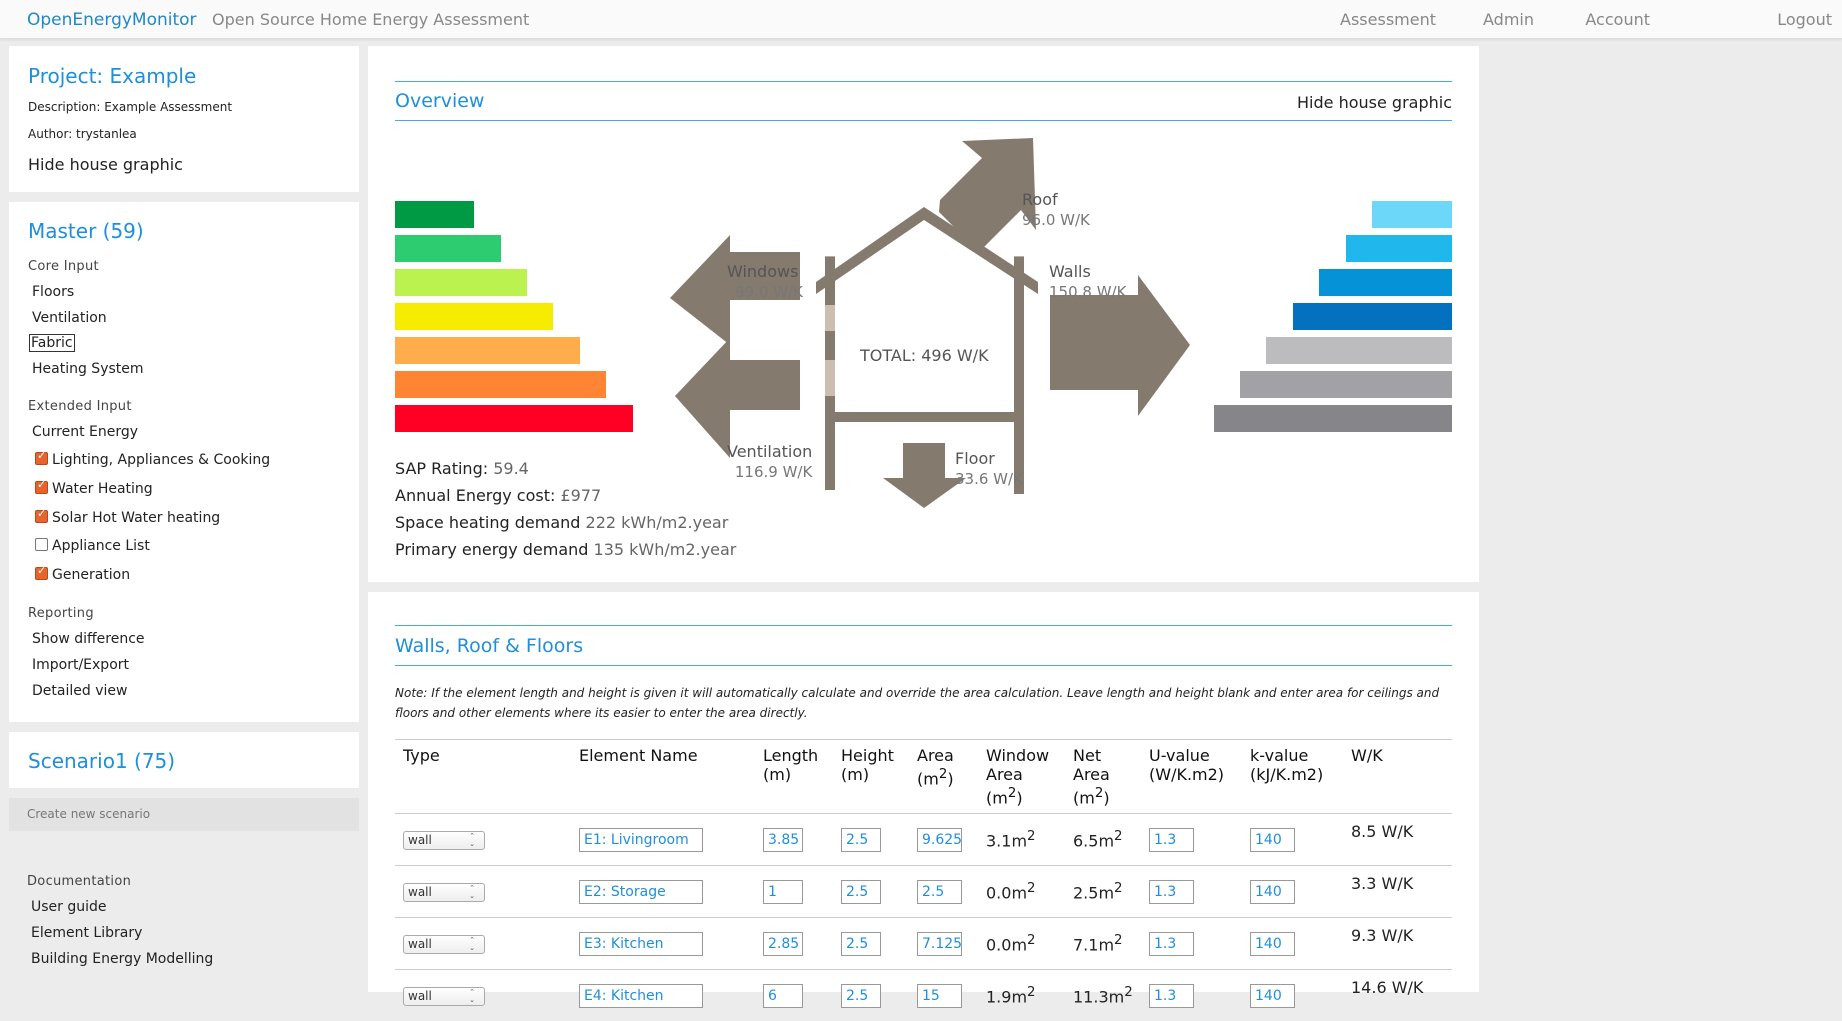 This screenshot has height=1021, width=1842. What do you see at coordinates (69, 907) in the screenshot?
I see `doc-user-guide: User guide` at bounding box center [69, 907].